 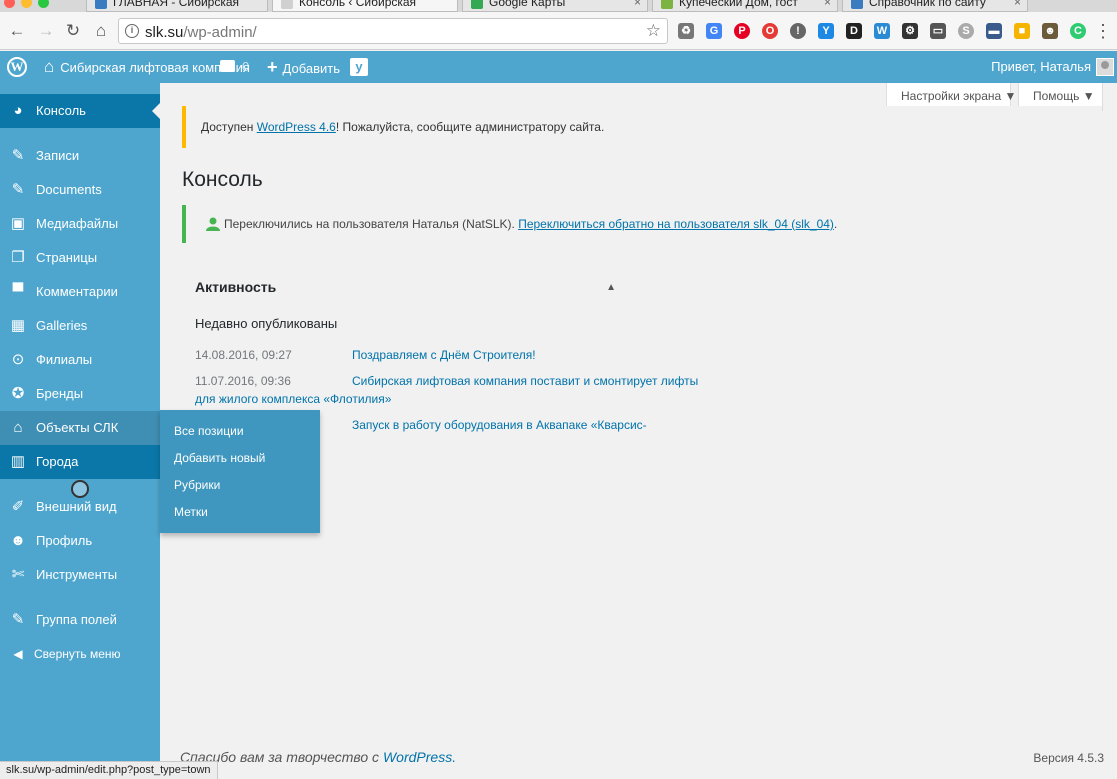 What do you see at coordinates (994, 31) in the screenshot?
I see `extension-card-icon: ▬` at bounding box center [994, 31].